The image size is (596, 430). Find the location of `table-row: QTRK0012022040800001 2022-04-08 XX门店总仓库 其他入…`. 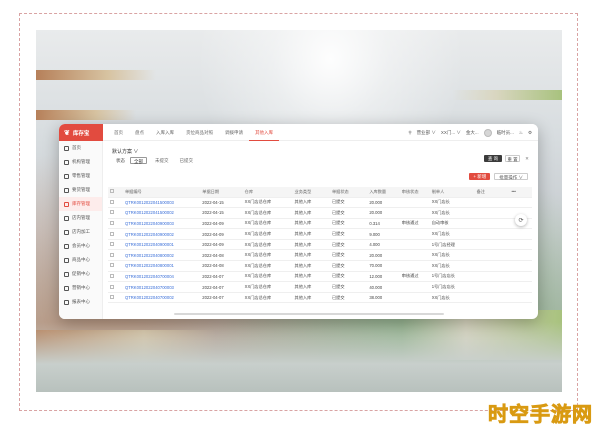

table-row: QTRK0012022040800001 2022-04-08 XX门店总仓库 其他入… is located at coordinates (320, 266).